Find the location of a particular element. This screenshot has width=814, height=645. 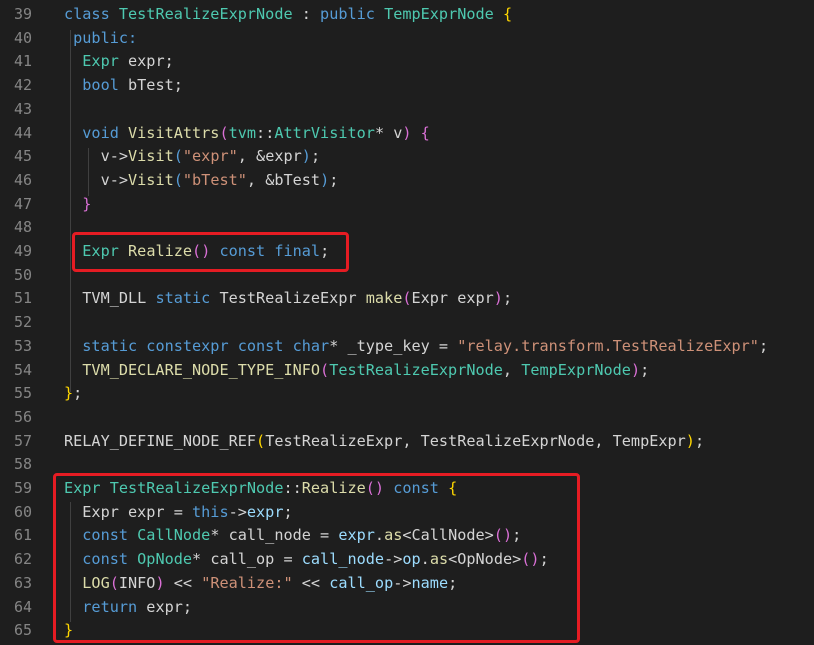

code-token: Expr expr is located at coordinates (452, 298).